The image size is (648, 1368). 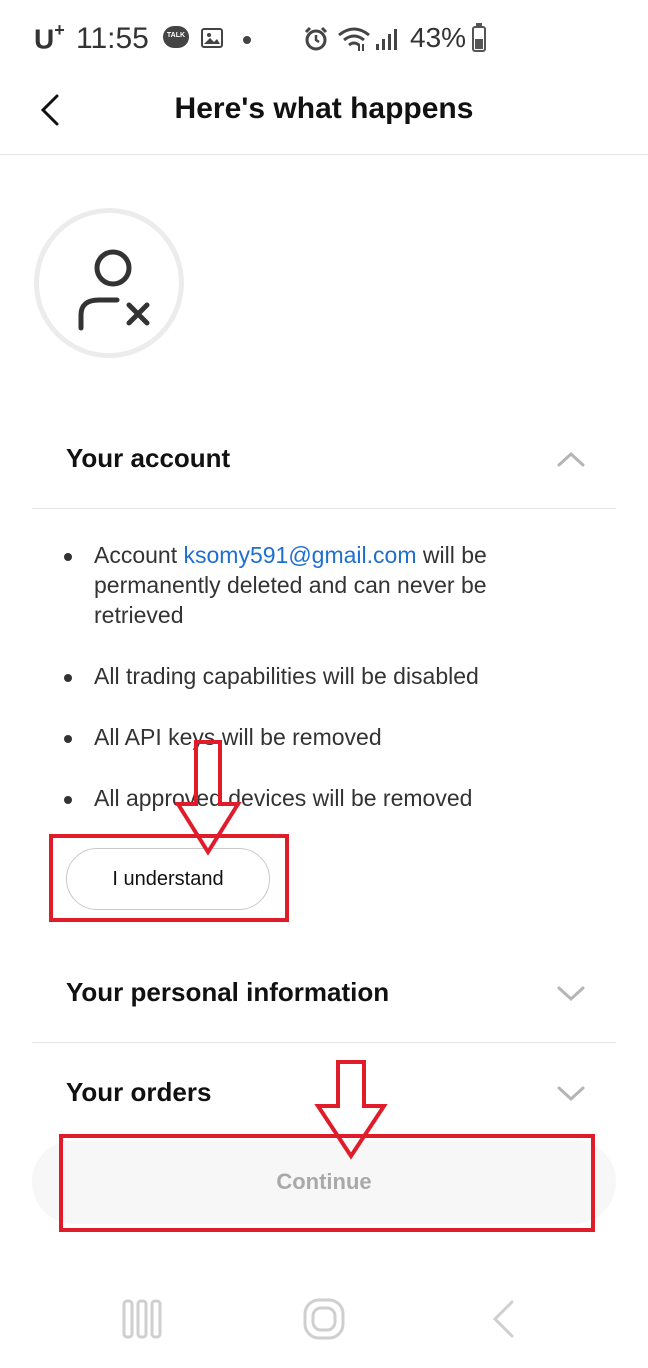 What do you see at coordinates (438, 37) in the screenshot?
I see `battery-percent: 43%` at bounding box center [438, 37].